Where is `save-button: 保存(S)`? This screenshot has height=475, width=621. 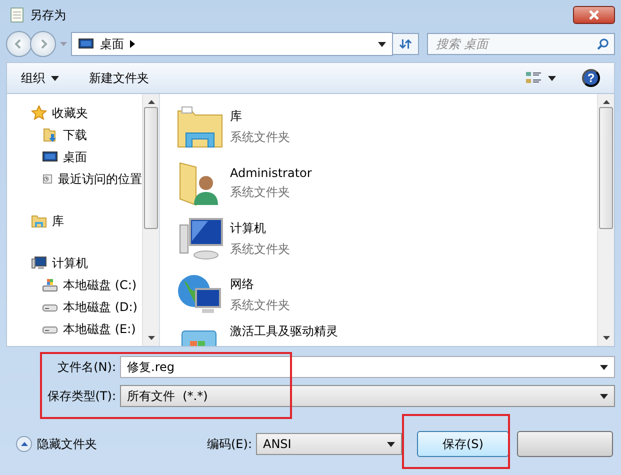
save-button: 保存(S) is located at coordinates (463, 444).